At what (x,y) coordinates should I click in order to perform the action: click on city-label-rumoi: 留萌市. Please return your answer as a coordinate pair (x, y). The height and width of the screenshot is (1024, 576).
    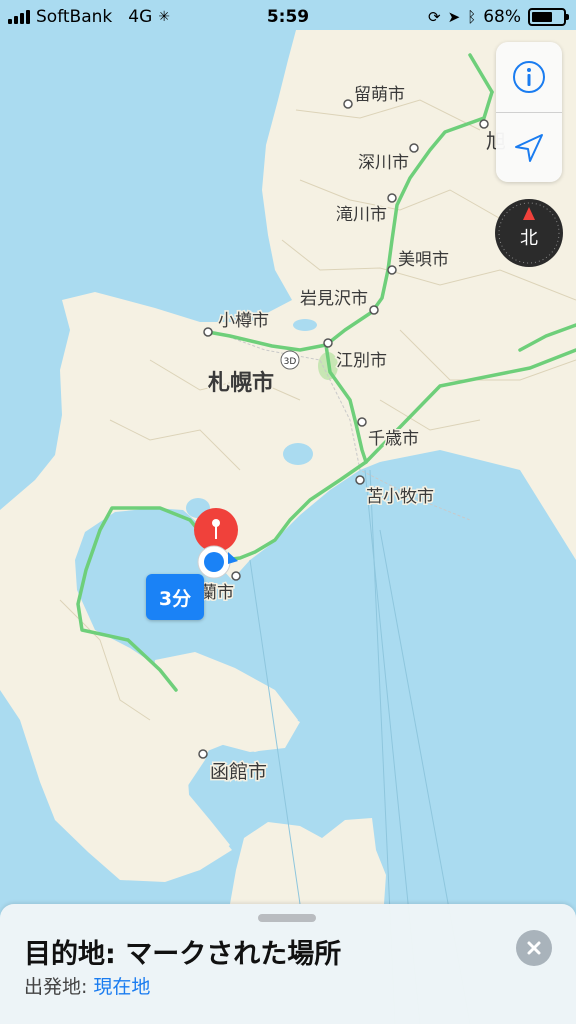
    Looking at the image, I should click on (379, 95).